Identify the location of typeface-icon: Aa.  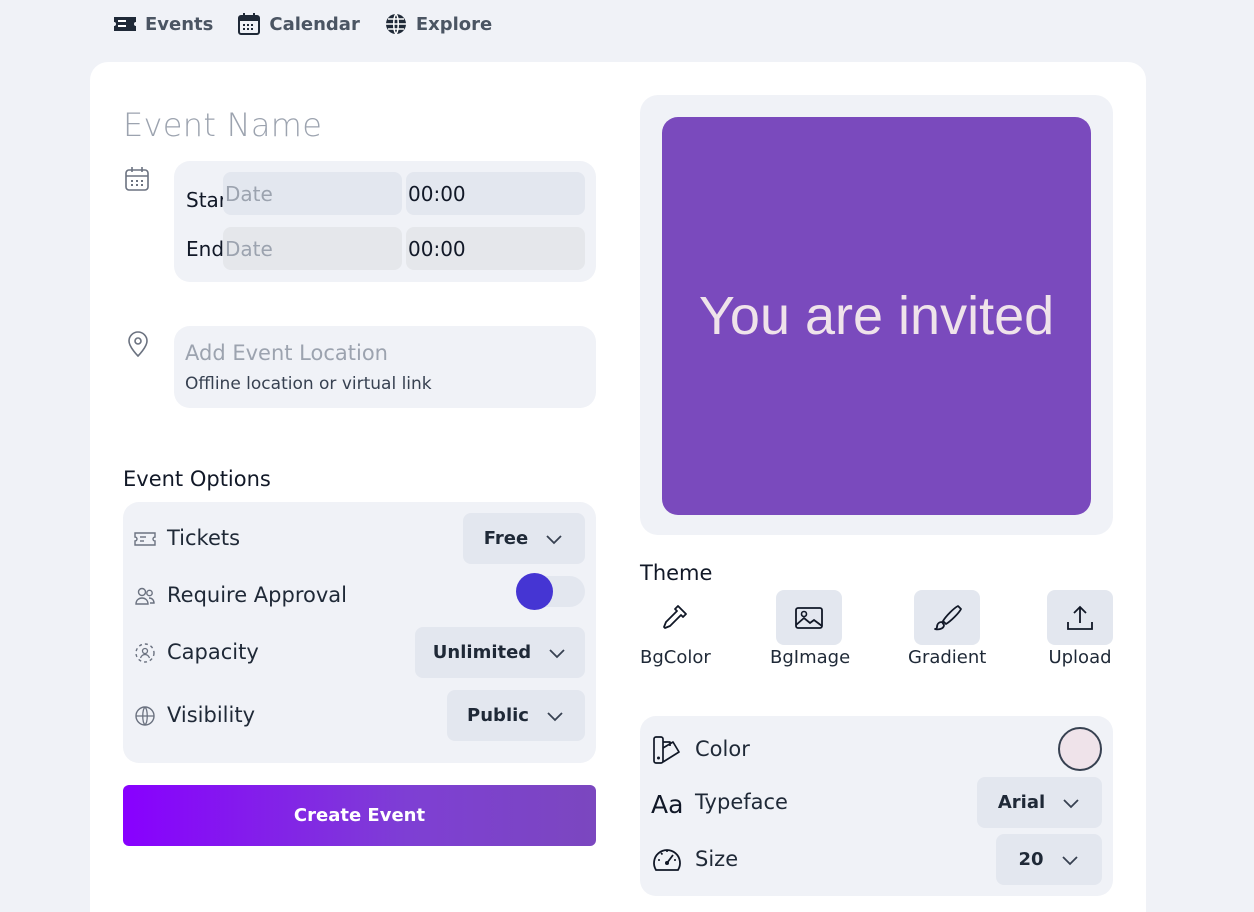
(667, 804).